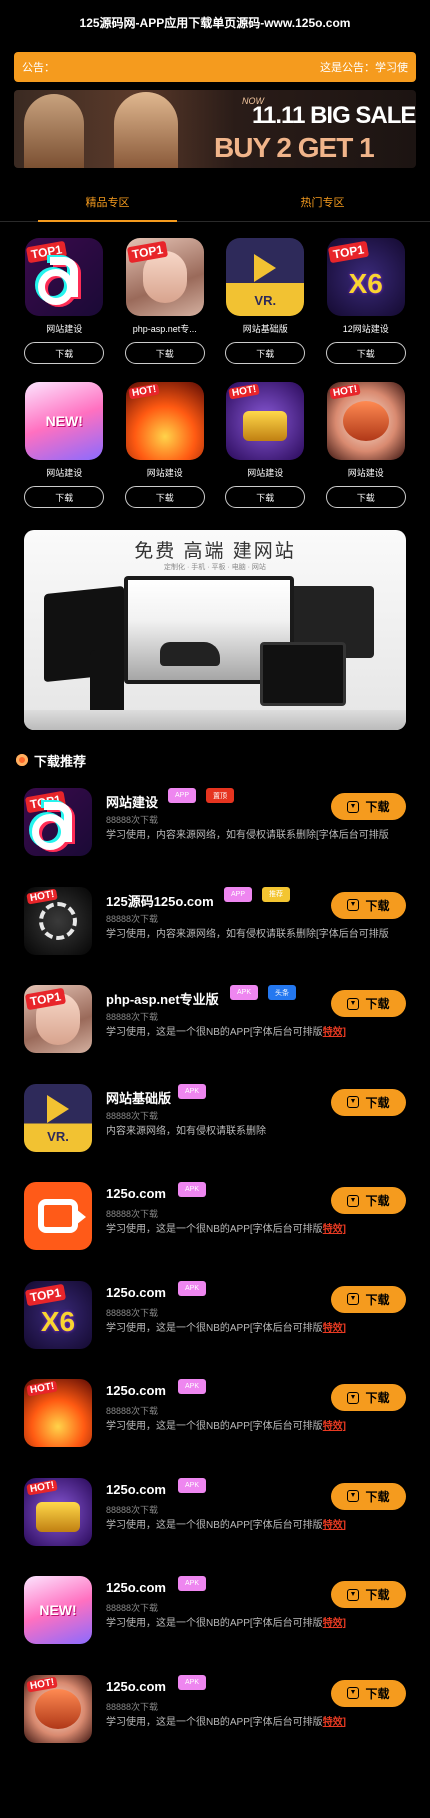  What do you see at coordinates (58, 920) in the screenshot?
I see `poker-icon: HOT!` at bounding box center [58, 920].